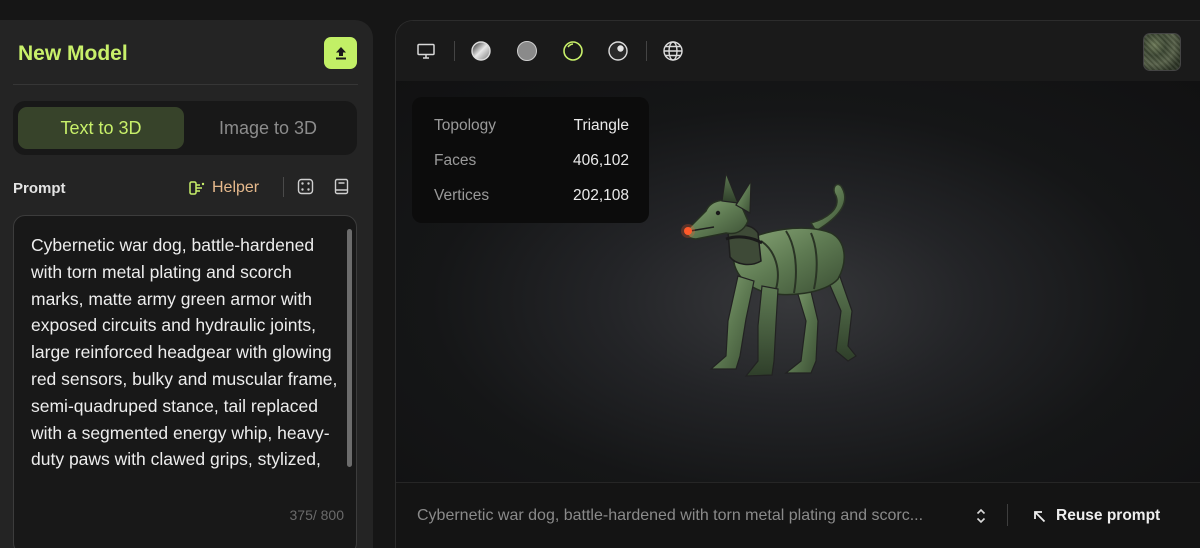 This screenshot has width=1200, height=548. Describe the element at coordinates (317, 515) in the screenshot. I see `character-count: 375/ 800` at that location.